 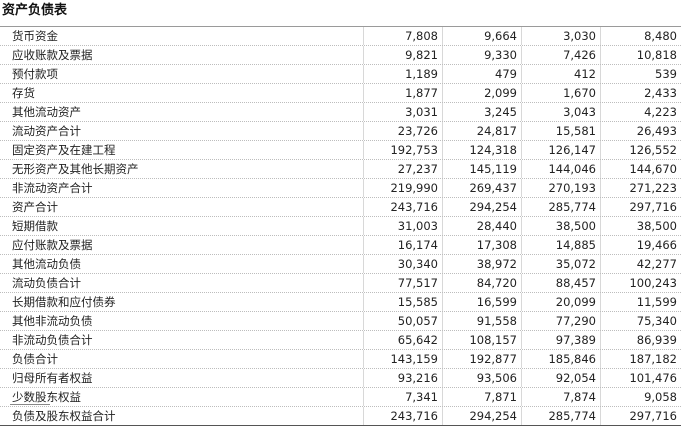 What do you see at coordinates (561, 150) in the screenshot?
I see `value-cell: 126,147` at bounding box center [561, 150].